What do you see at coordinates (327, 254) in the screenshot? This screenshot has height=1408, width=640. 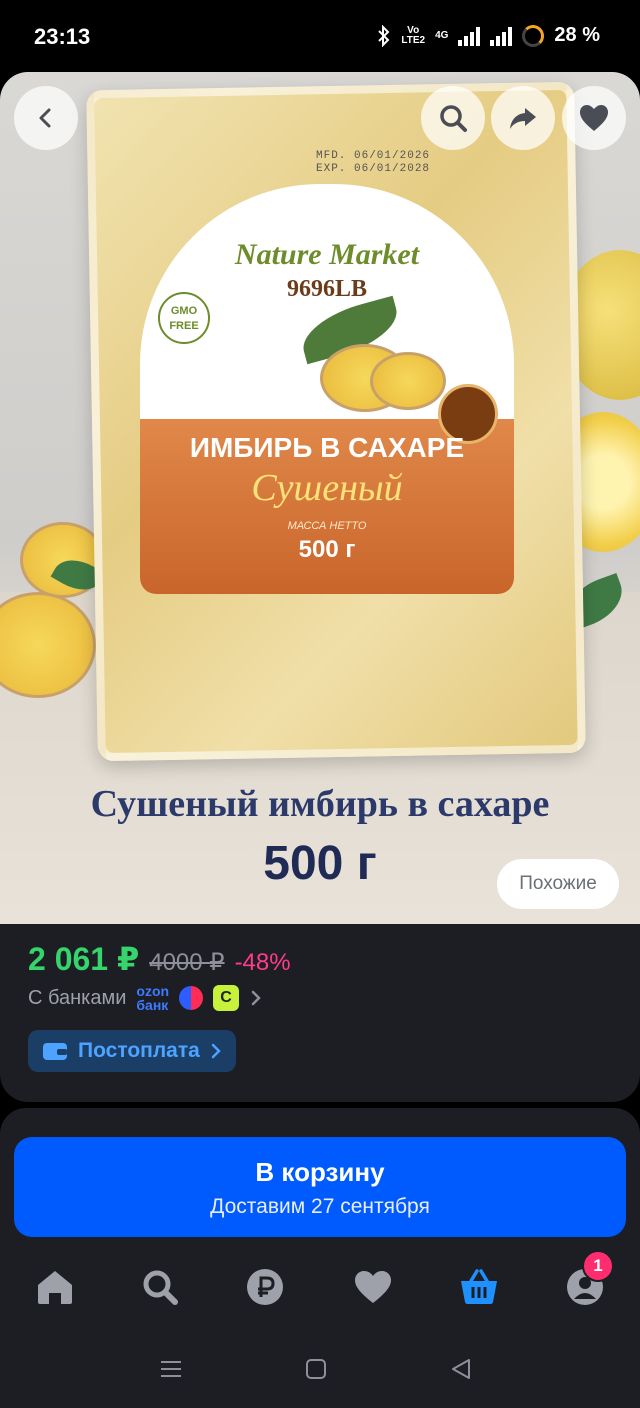 I see `brand-name: Nature Market` at bounding box center [327, 254].